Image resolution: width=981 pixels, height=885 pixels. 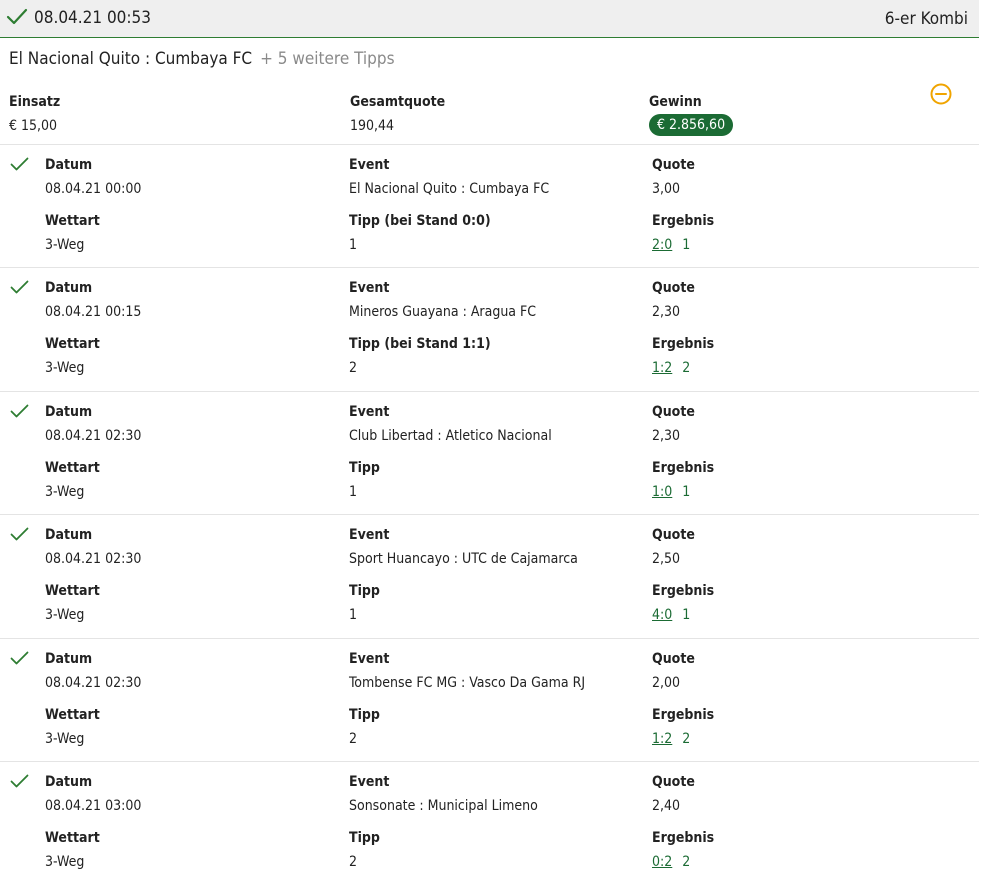 I want to click on event-value: Tombense FC MG : Vasco Da Gama RJ, so click(x=467, y=683).